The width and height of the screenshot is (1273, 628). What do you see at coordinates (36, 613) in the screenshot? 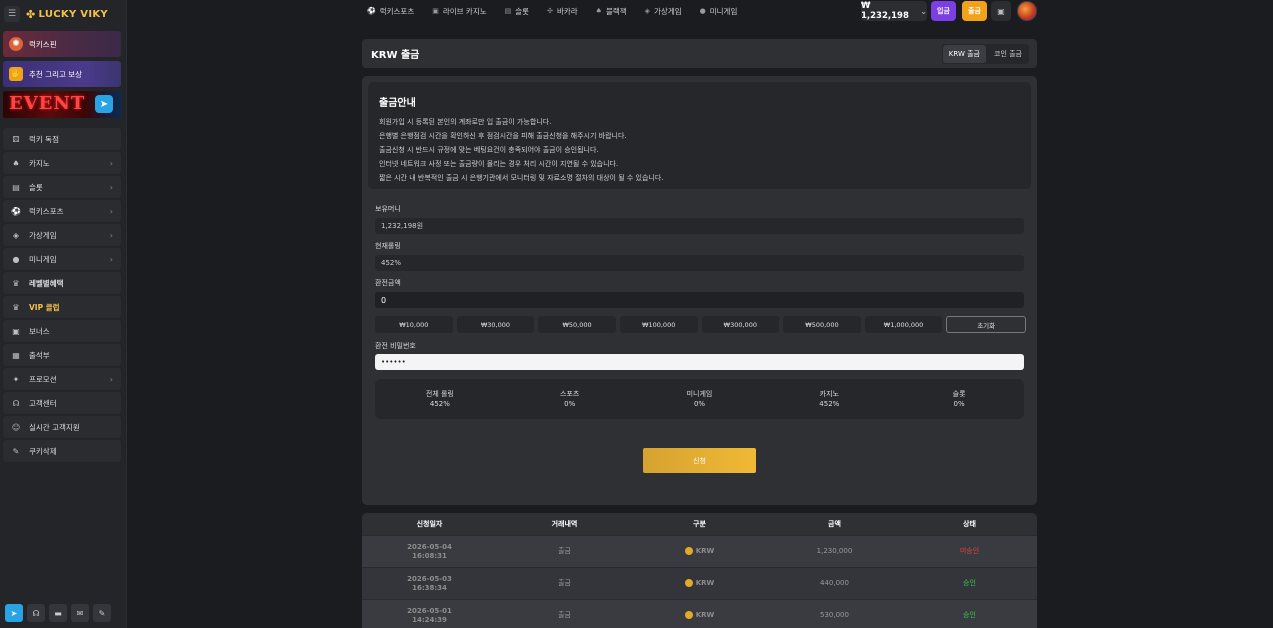
I see `headset-icon: ☊` at bounding box center [36, 613].